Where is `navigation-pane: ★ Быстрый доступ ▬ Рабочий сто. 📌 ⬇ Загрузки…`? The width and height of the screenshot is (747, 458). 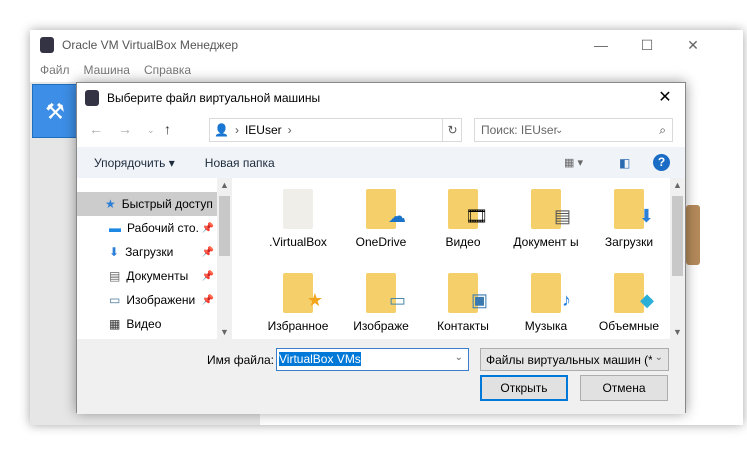
navigation-pane: ★ Быстрый доступ ▬ Рабочий сто. 📌 ⬇ Загрузки… is located at coordinates (154, 258).